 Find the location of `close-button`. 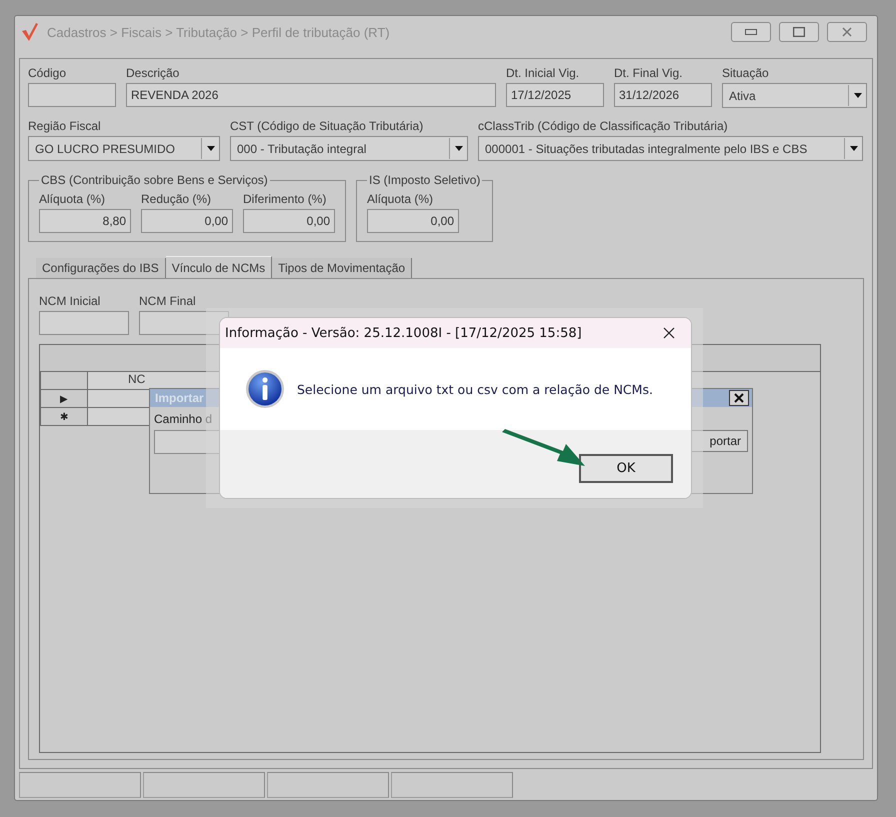

close-button is located at coordinates (739, 398).